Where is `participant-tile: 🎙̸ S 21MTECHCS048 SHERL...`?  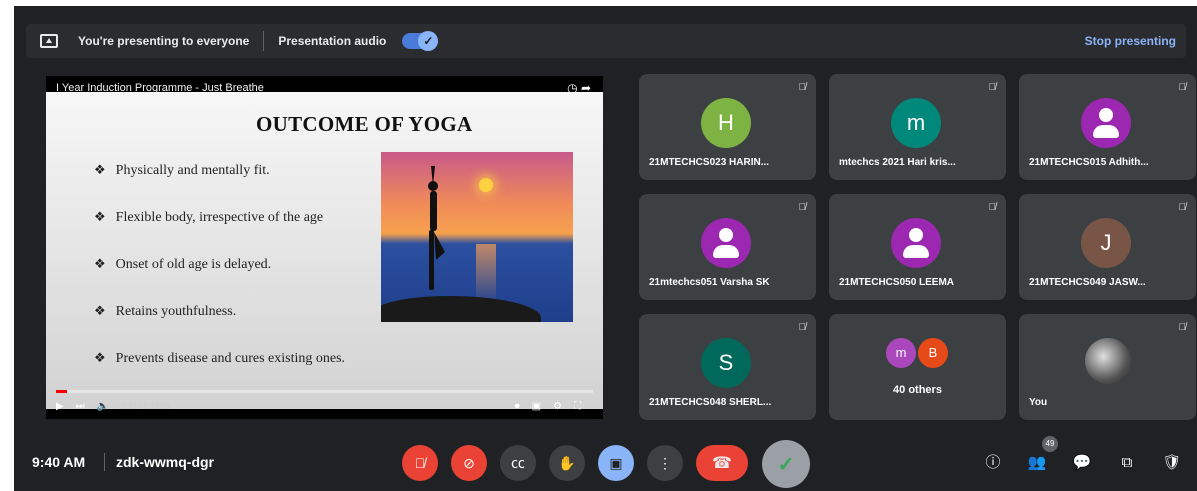
participant-tile: 🎙̸ S 21MTECHCS048 SHERL... is located at coordinates (727, 367).